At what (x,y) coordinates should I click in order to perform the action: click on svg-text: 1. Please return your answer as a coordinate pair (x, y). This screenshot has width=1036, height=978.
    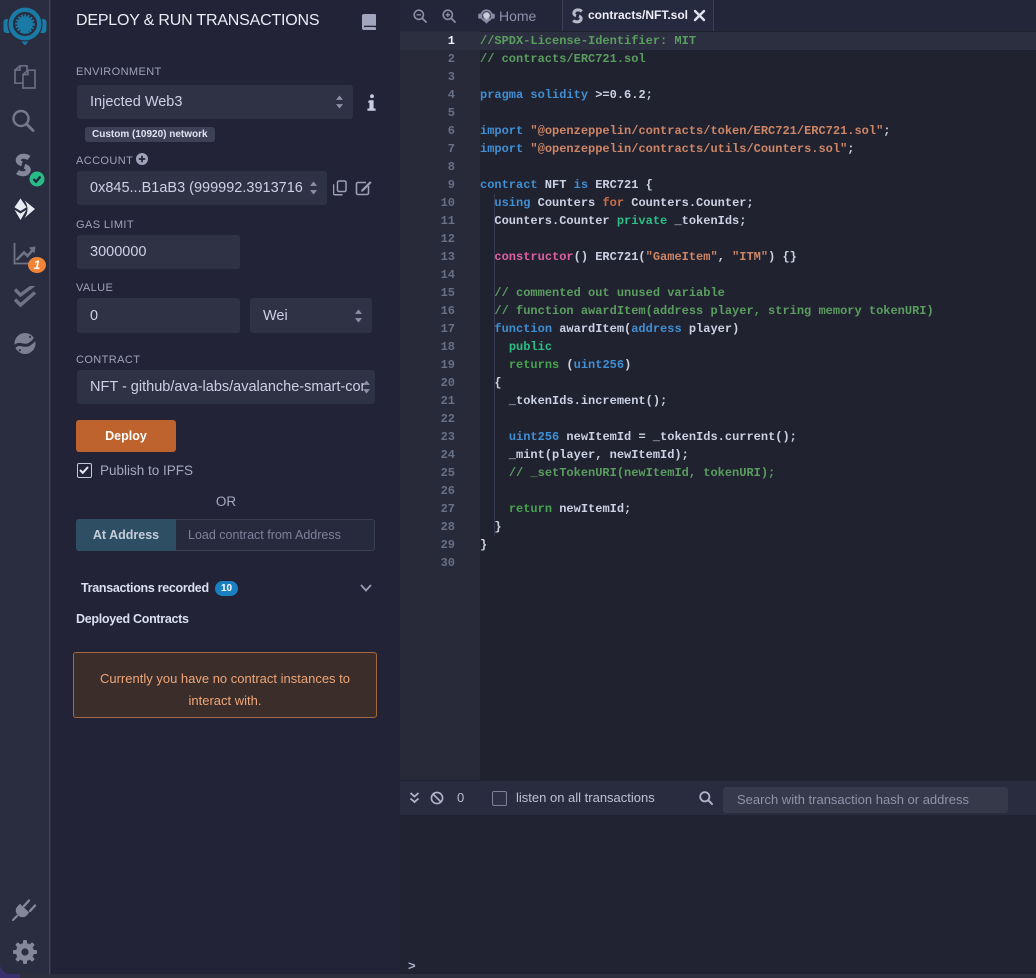
    Looking at the image, I should click on (37, 265).